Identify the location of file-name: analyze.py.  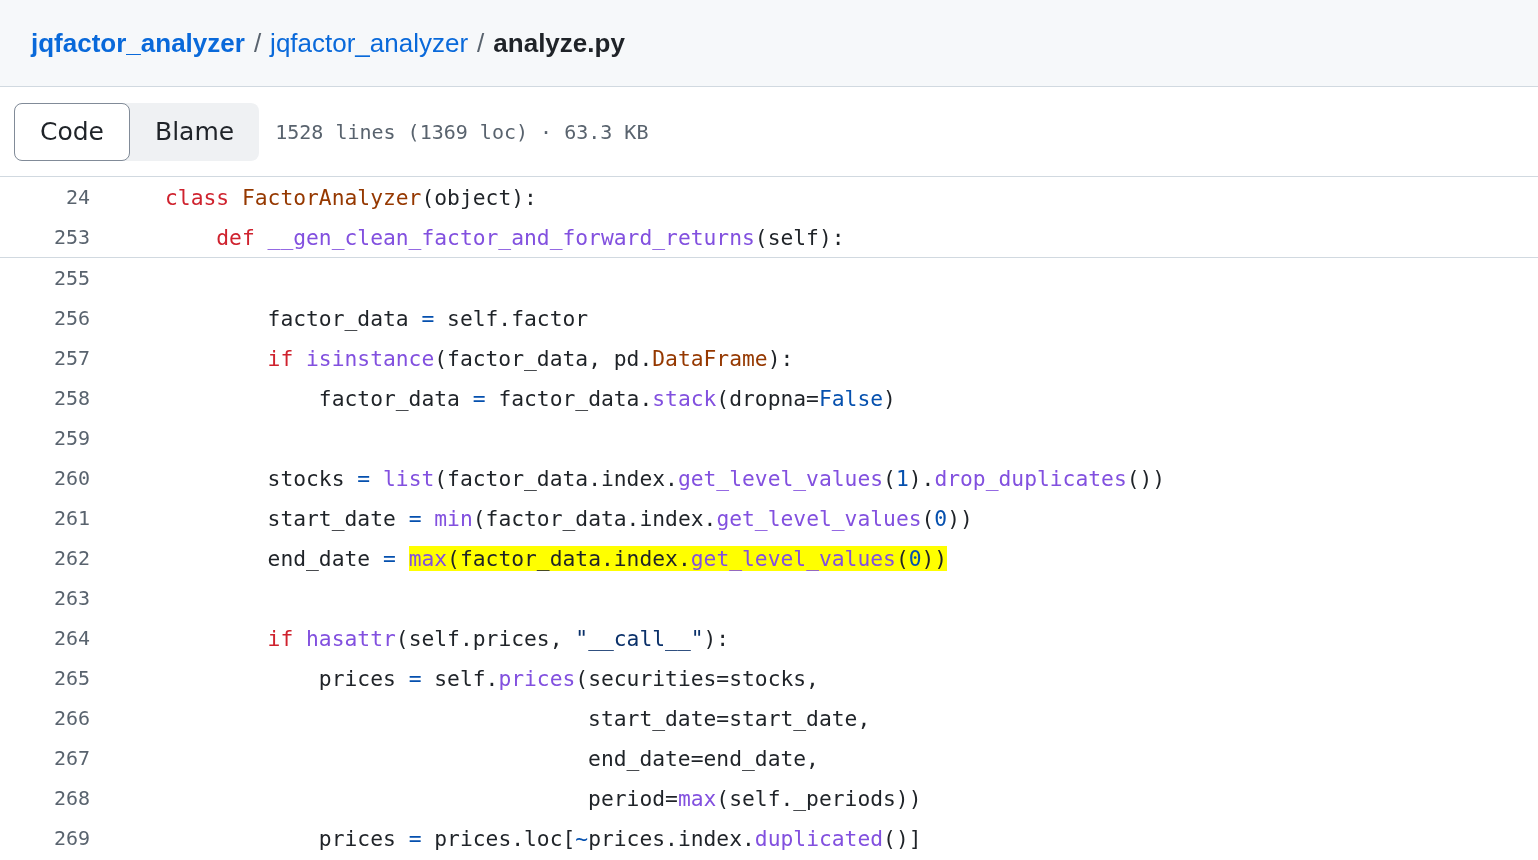
(559, 43).